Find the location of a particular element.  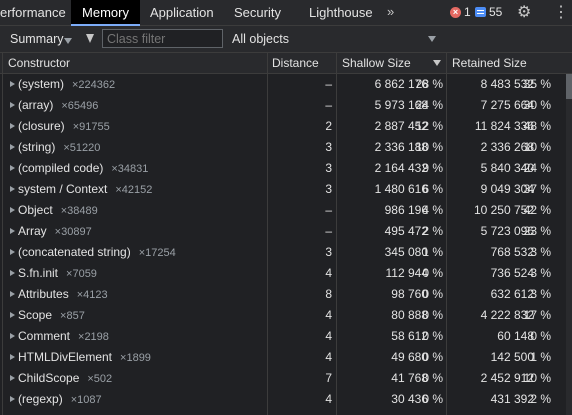

tab-application: Application is located at coordinates (182, 12).